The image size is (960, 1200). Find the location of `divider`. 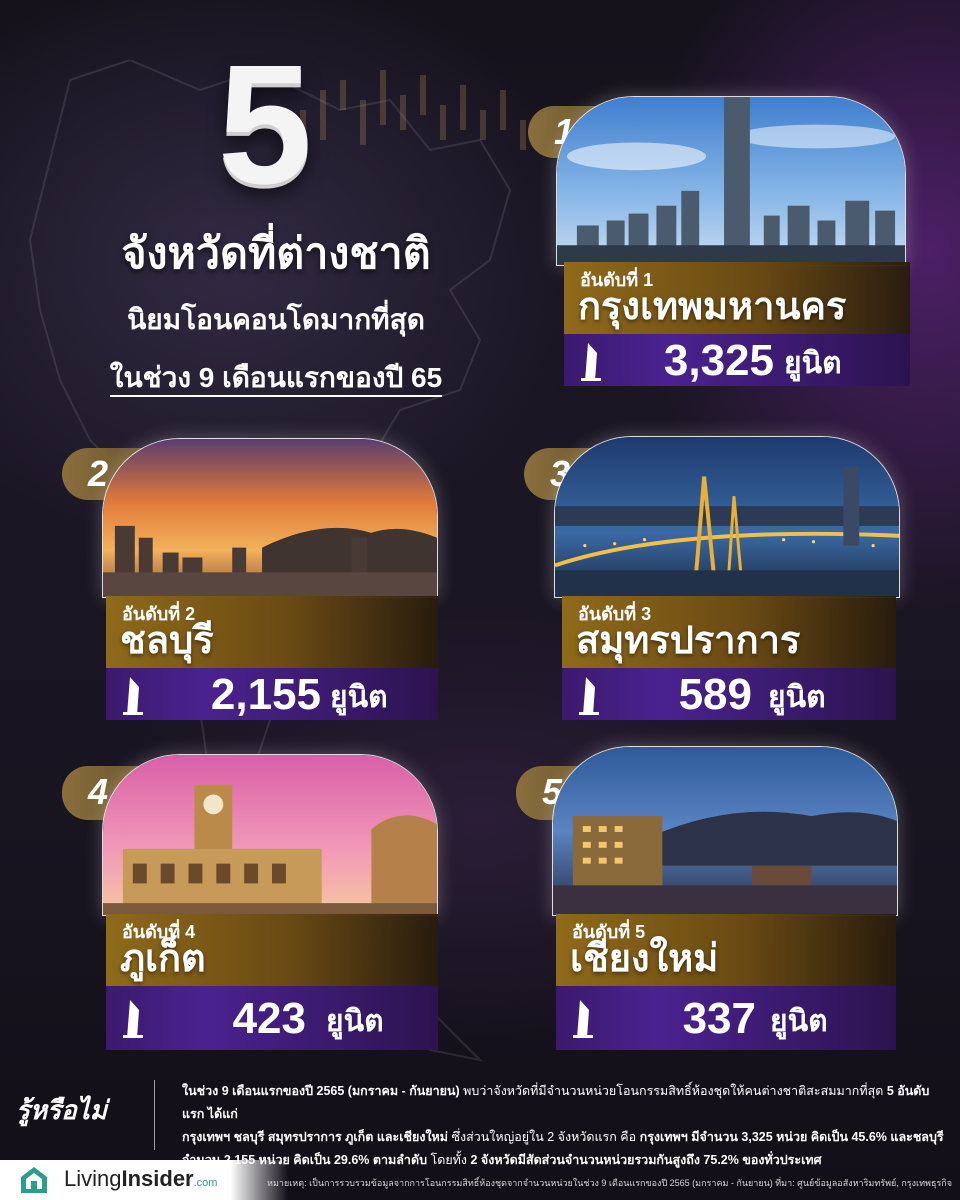

divider is located at coordinates (154, 1115).